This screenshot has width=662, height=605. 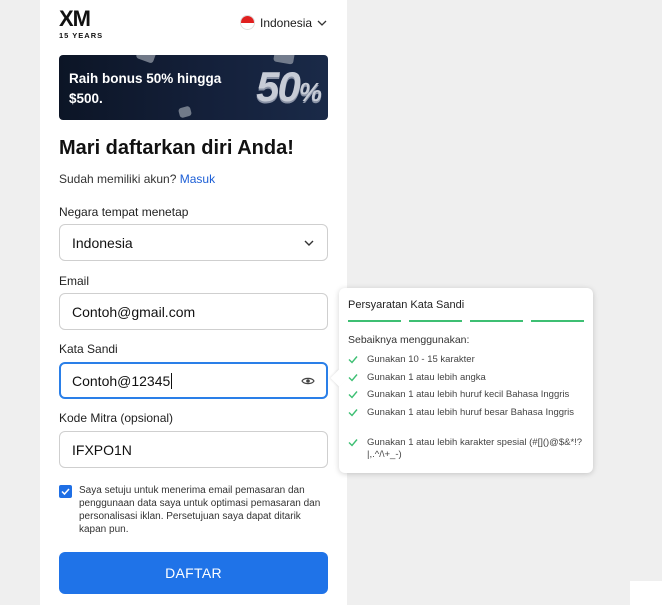 What do you see at coordinates (308, 381) in the screenshot?
I see `eye-icon` at bounding box center [308, 381].